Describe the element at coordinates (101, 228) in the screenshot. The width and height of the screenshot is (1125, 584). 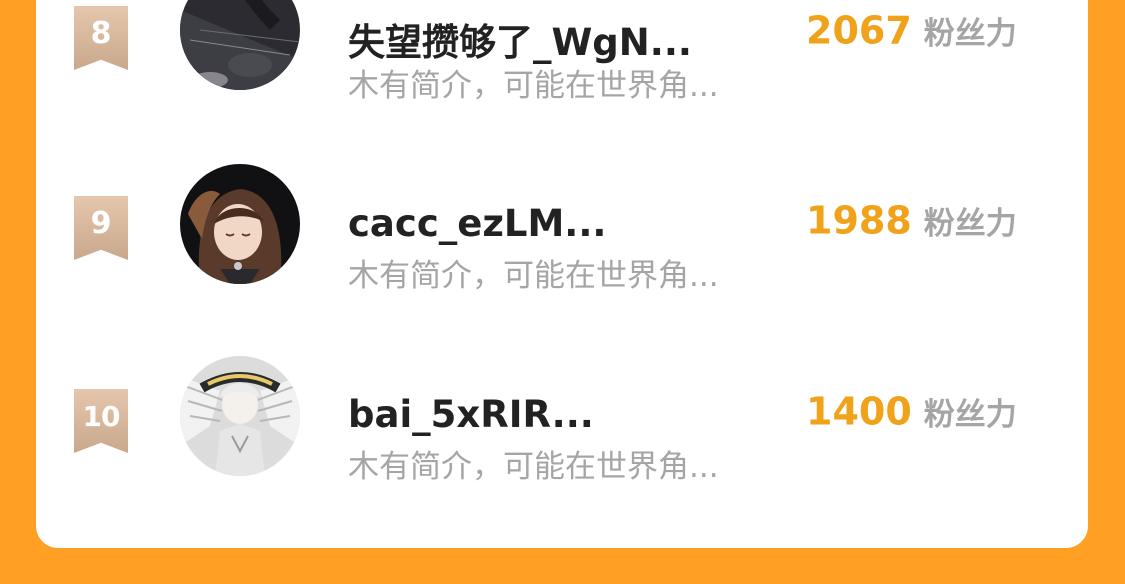
I see `rank-badge: 9` at that location.